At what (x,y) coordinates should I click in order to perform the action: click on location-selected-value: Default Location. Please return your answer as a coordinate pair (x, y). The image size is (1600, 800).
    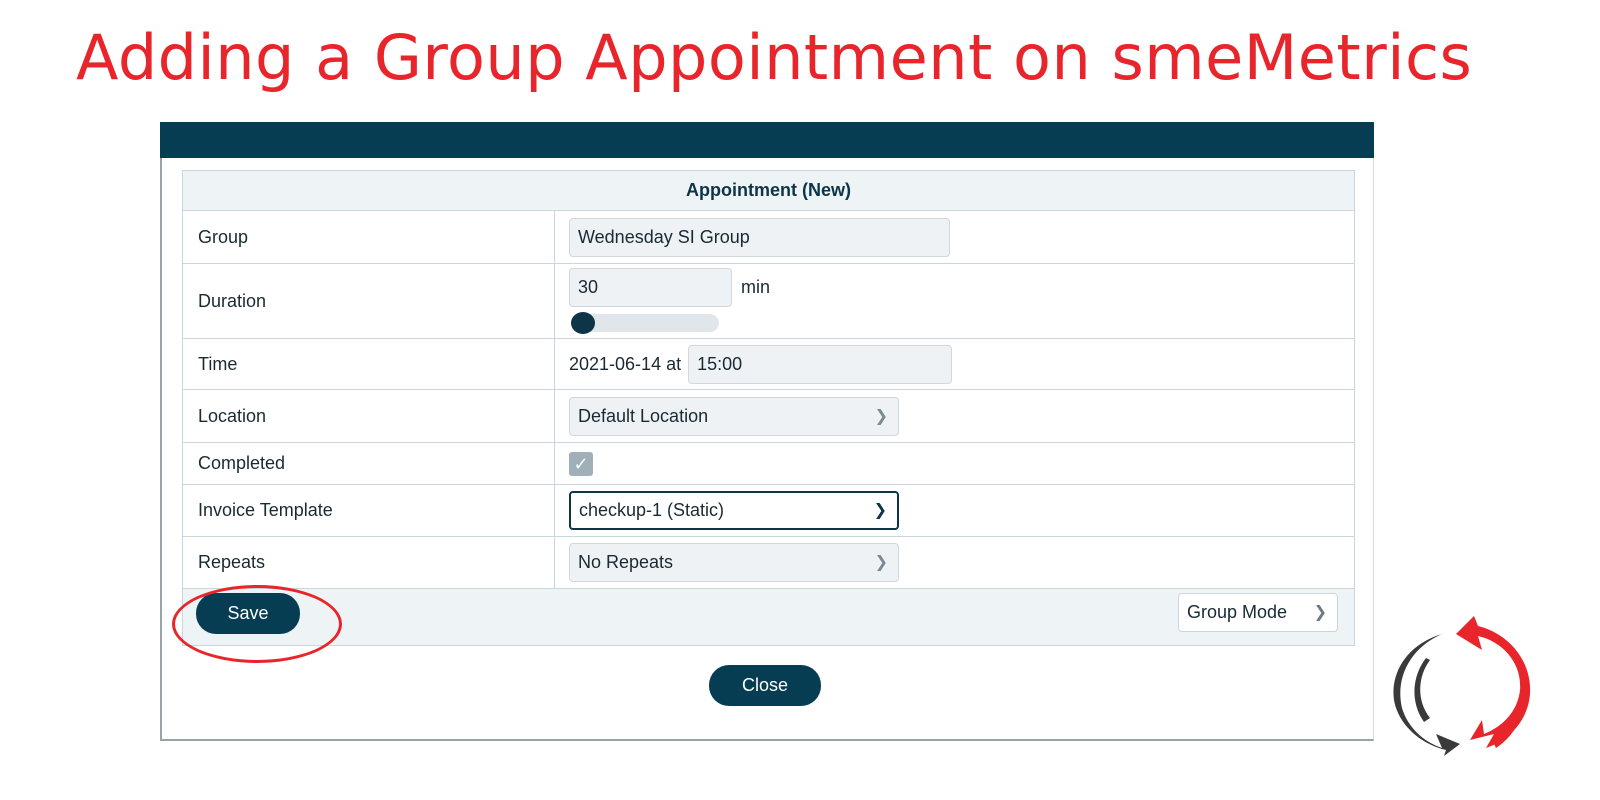
    Looking at the image, I should click on (643, 415).